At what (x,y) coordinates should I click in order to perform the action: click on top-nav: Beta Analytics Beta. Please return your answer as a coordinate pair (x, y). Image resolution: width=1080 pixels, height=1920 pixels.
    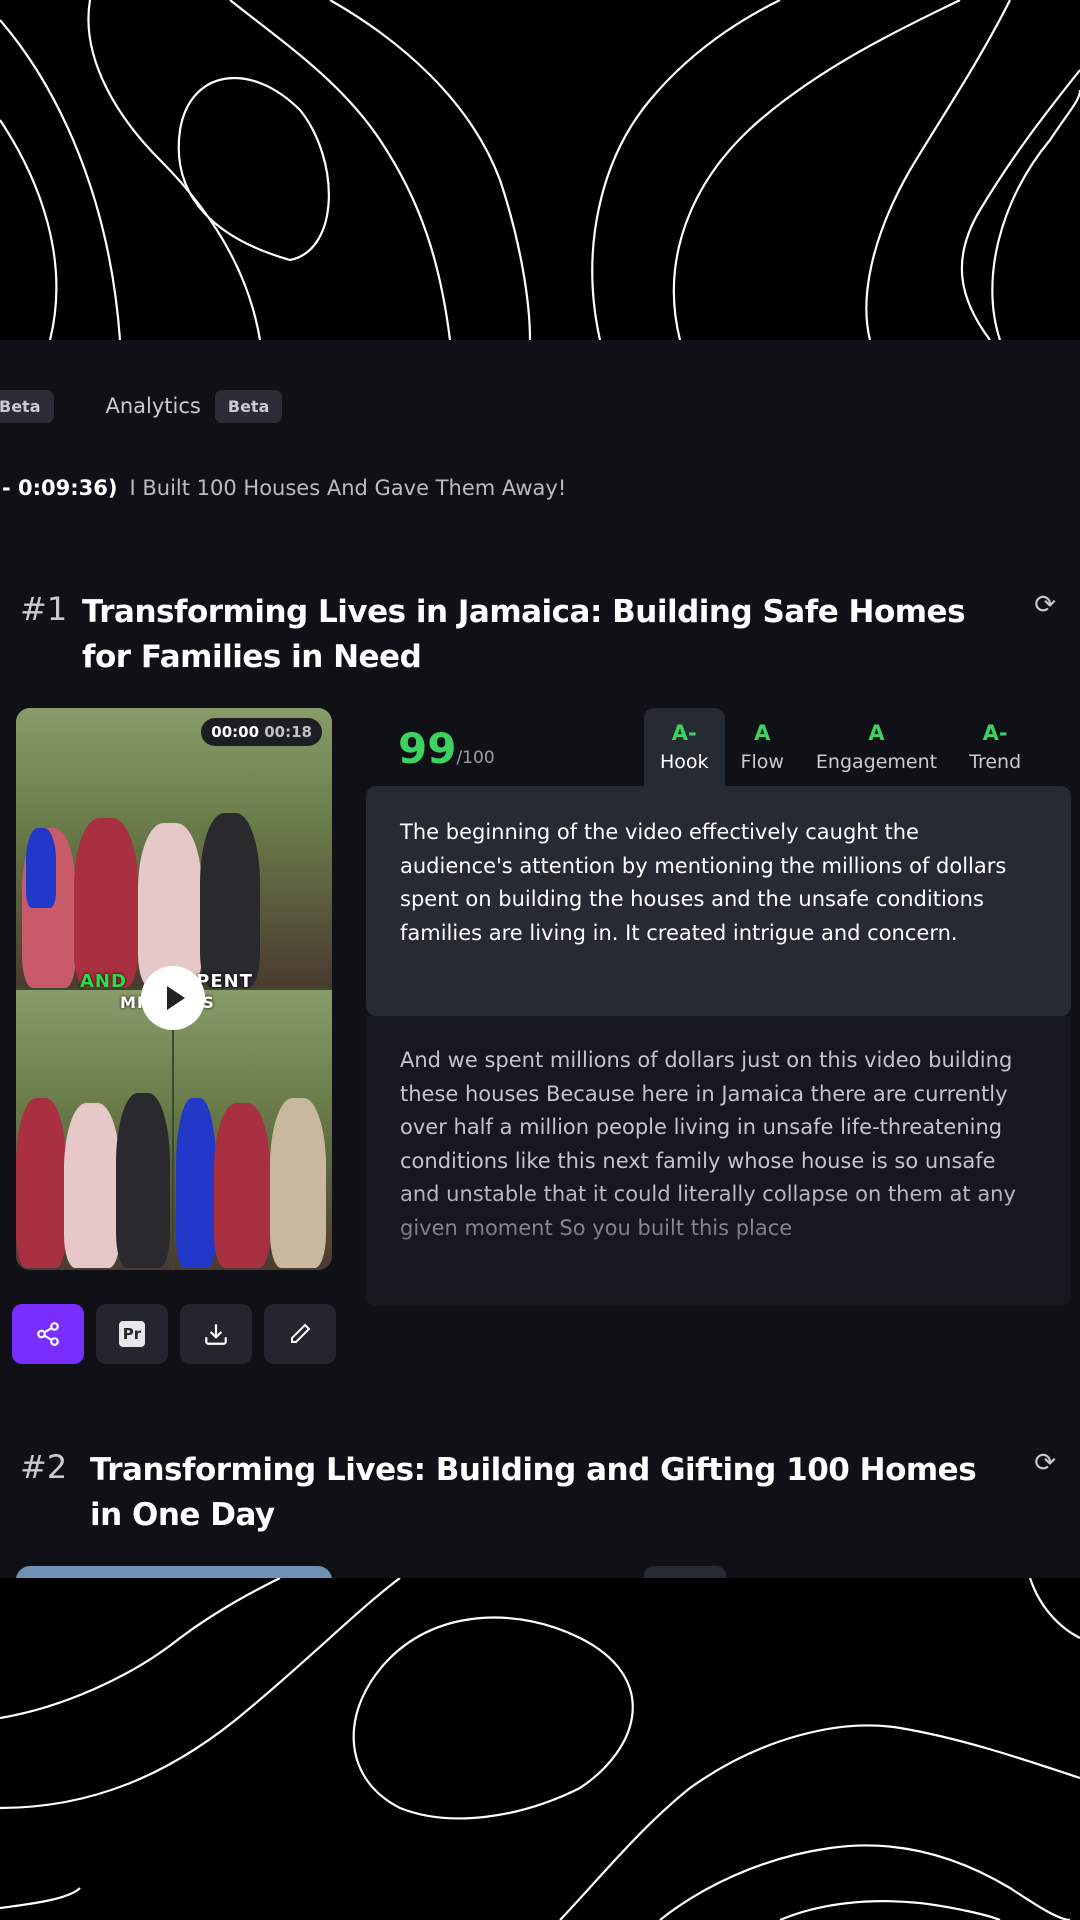
    Looking at the image, I should click on (141, 406).